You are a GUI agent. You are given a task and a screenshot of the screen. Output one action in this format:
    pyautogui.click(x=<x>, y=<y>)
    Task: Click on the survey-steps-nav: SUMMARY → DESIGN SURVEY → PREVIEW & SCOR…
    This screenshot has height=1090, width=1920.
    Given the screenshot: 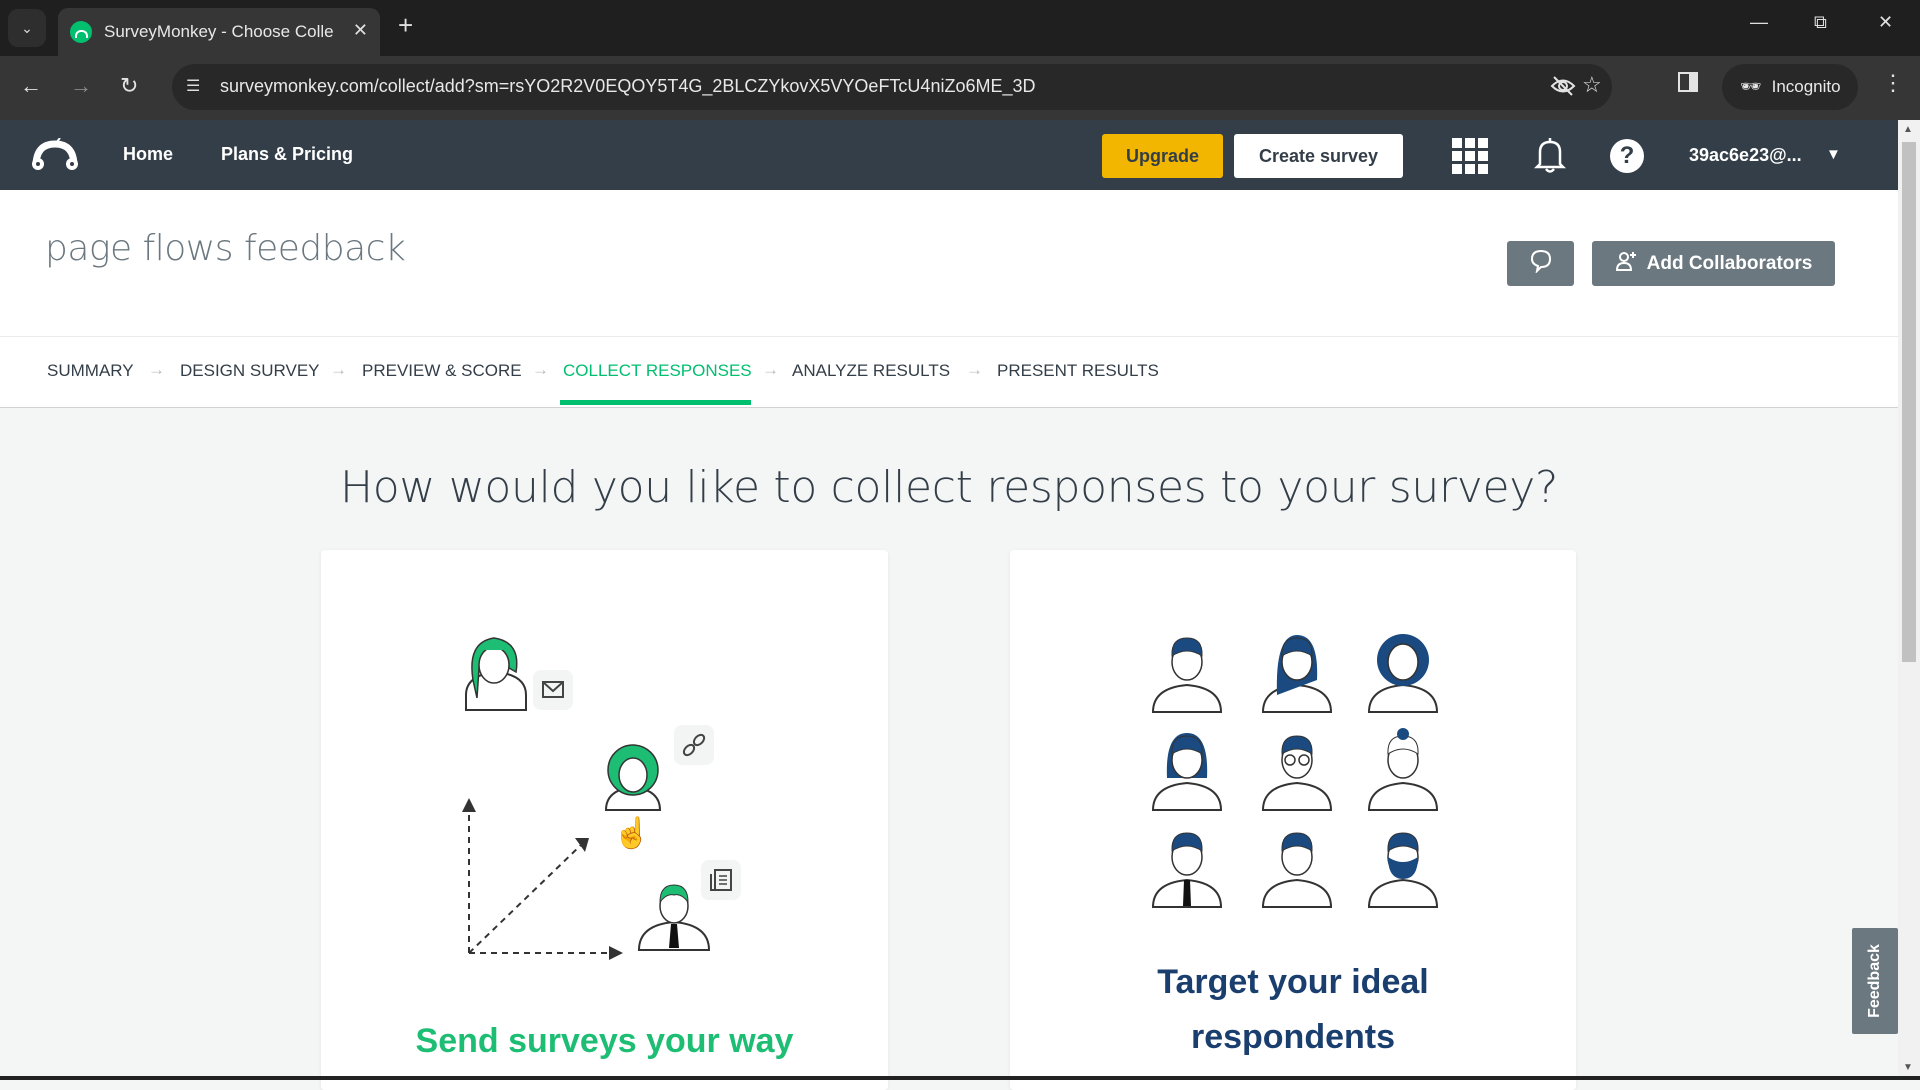 What is the action you would take?
    pyautogui.click(x=949, y=372)
    